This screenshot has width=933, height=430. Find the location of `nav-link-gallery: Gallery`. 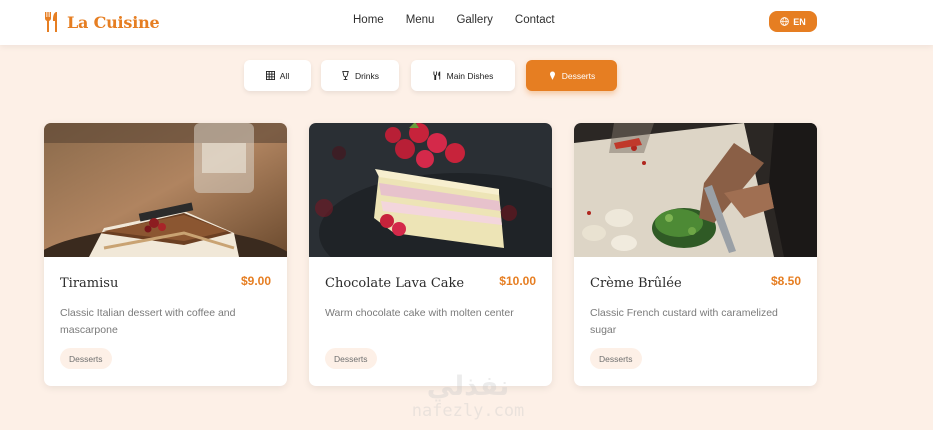

nav-link-gallery: Gallery is located at coordinates (474, 22).